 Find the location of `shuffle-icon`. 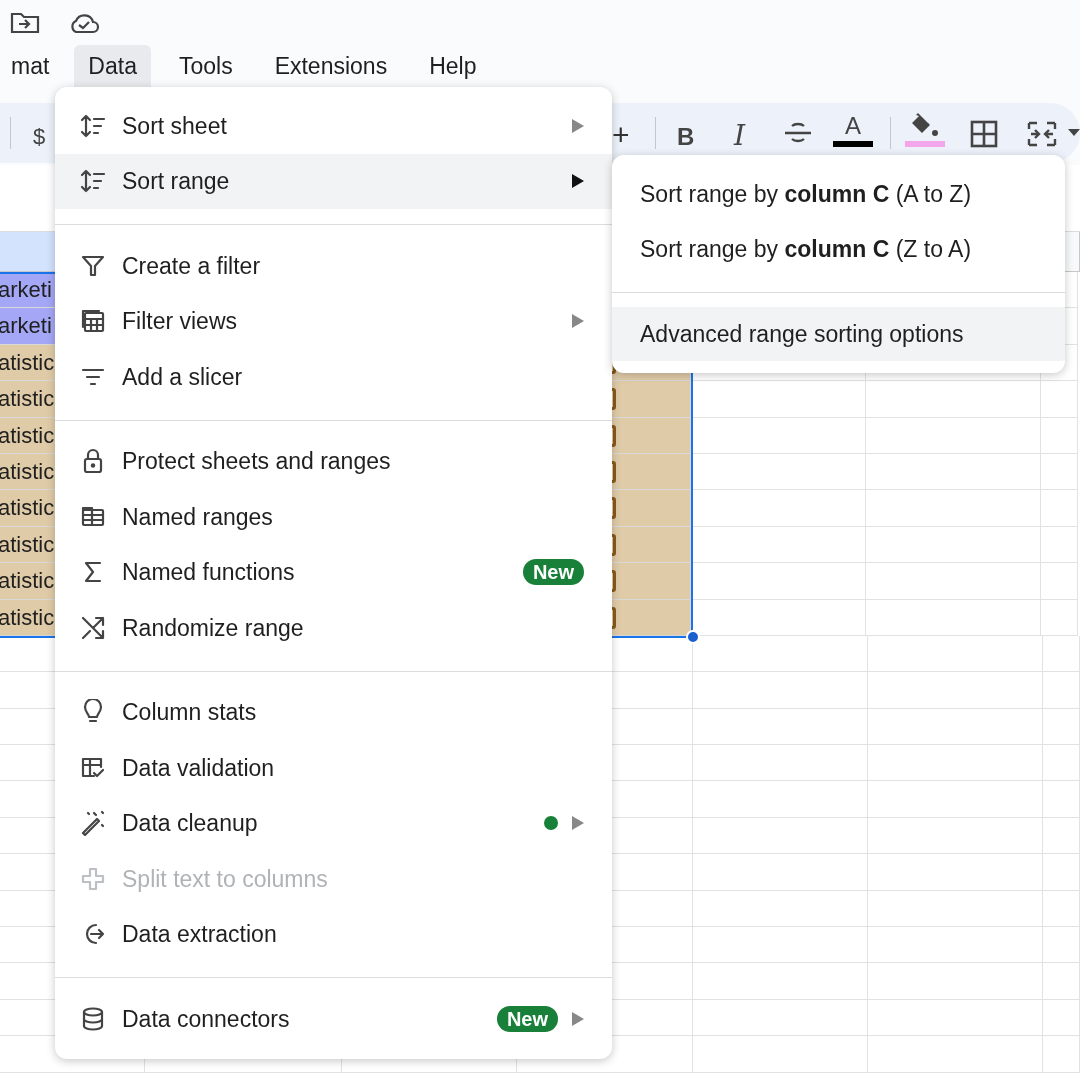

shuffle-icon is located at coordinates (93, 627).